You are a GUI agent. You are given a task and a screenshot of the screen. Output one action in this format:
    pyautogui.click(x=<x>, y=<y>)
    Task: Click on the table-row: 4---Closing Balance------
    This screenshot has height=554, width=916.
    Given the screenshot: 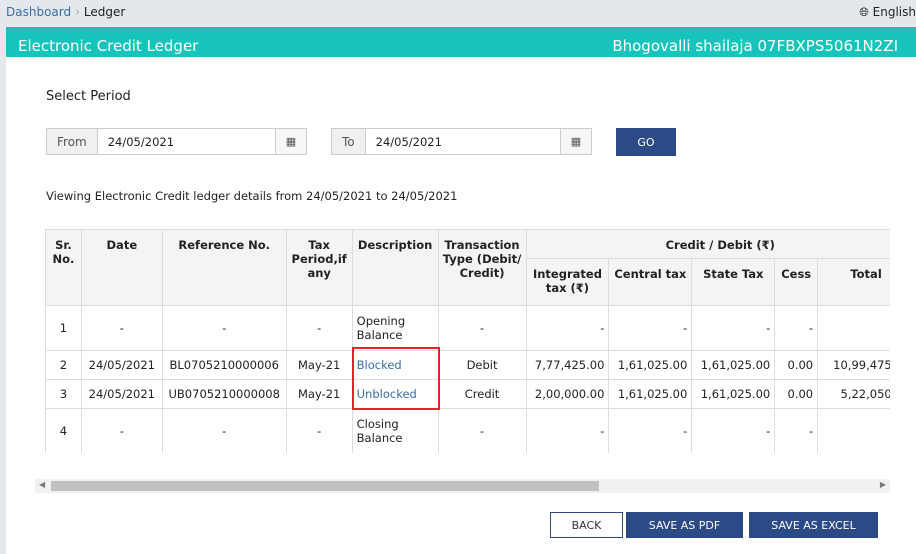 What is the action you would take?
    pyautogui.click(x=467, y=430)
    